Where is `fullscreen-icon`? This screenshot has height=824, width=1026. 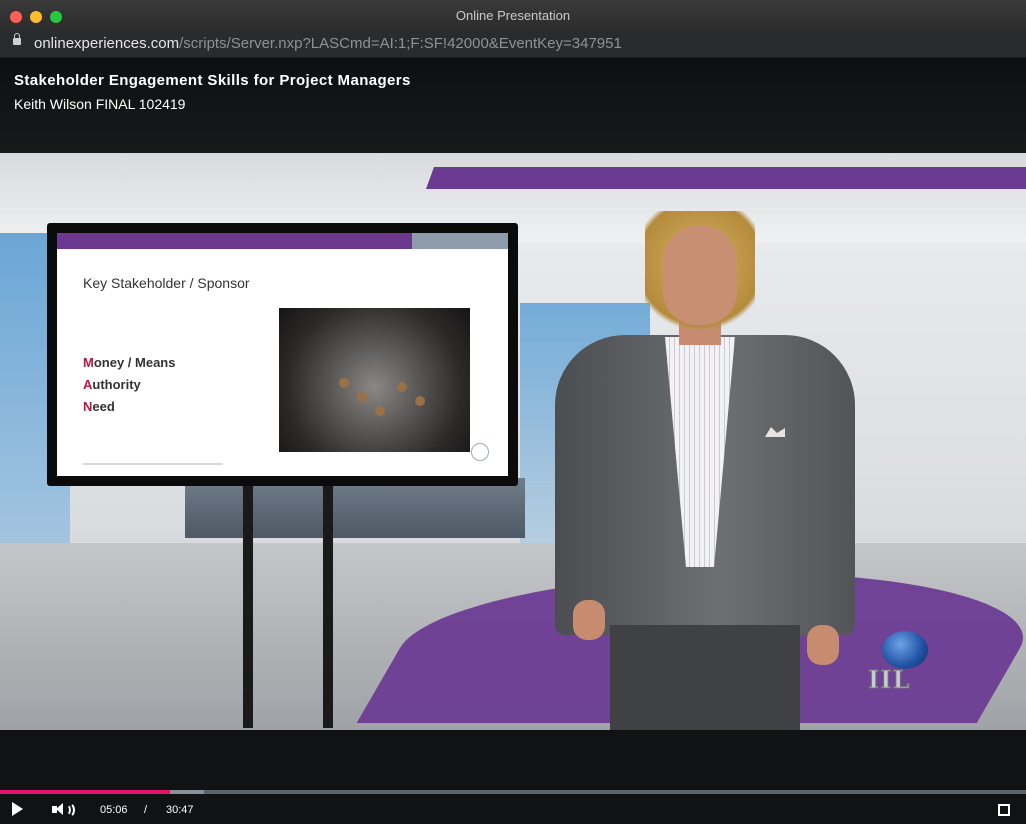
fullscreen-icon is located at coordinates (1004, 810).